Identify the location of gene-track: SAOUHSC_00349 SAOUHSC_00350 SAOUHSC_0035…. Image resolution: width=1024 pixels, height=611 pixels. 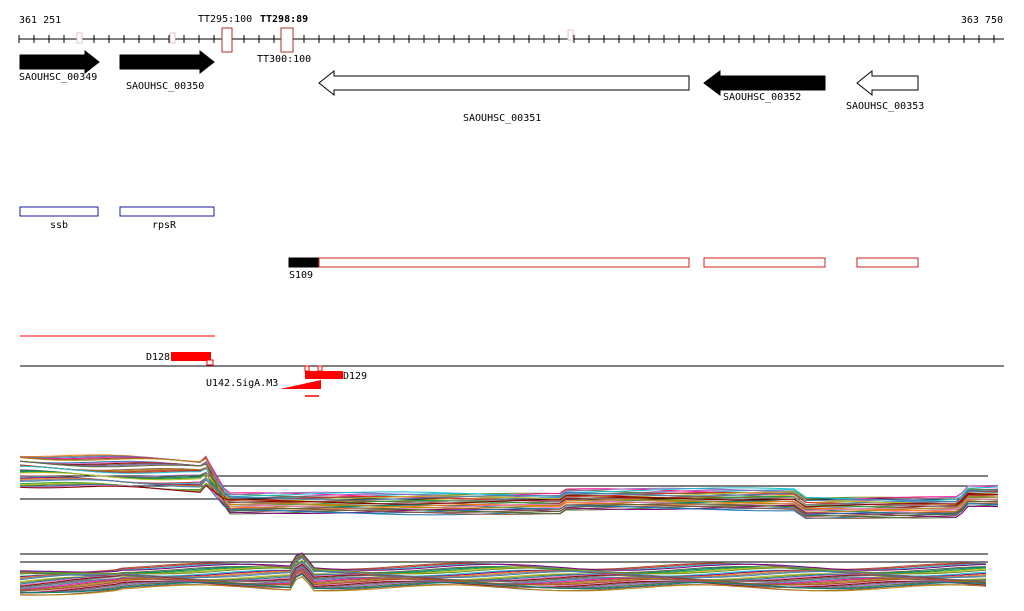
(471, 86).